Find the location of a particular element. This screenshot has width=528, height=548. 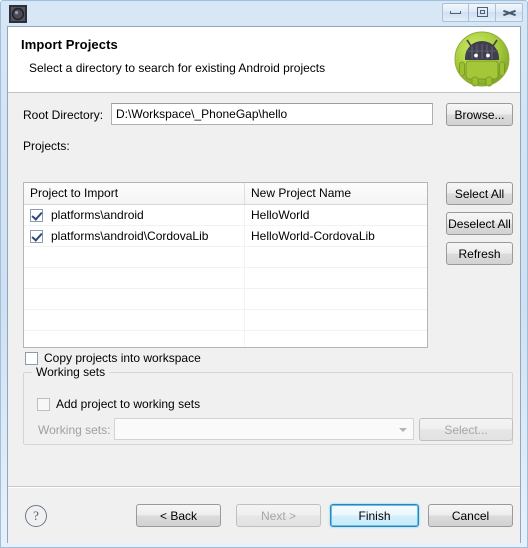

deselect-all-button: Deselect All is located at coordinates (479, 223).